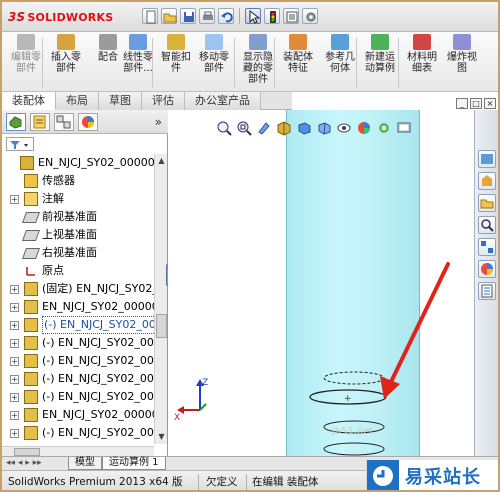  I want to click on close-button: ×, so click(490, 103).